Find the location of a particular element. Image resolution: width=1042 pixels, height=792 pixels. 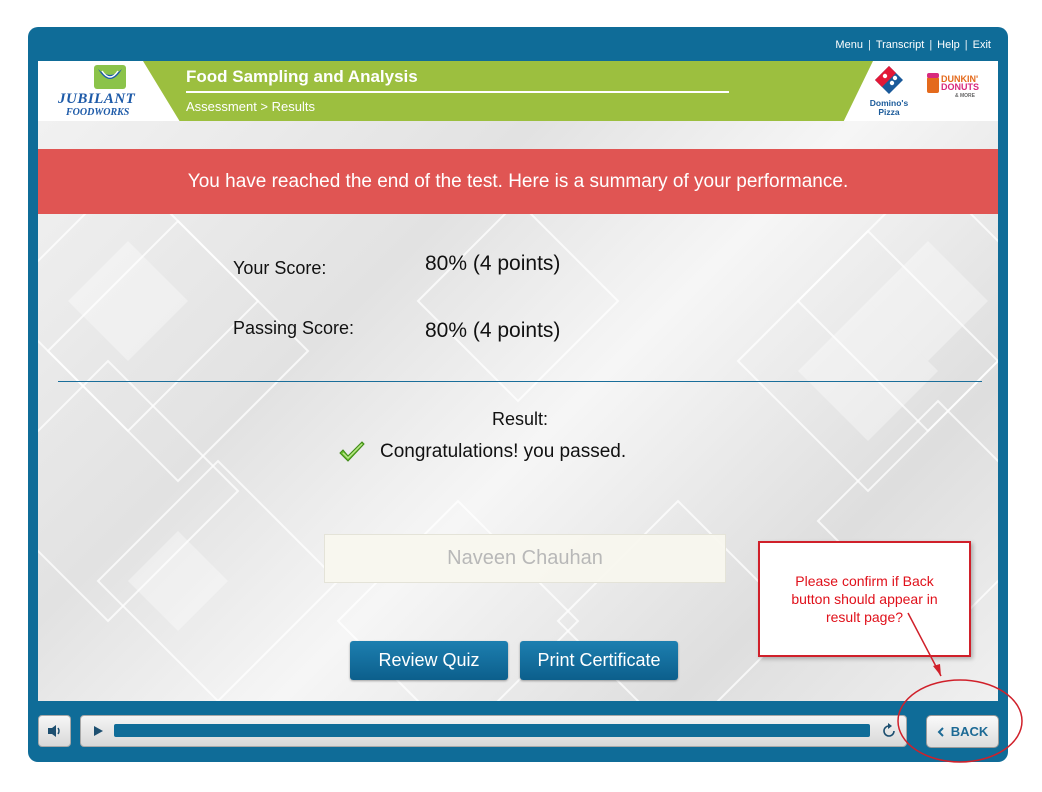

help-link: Help is located at coordinates (948, 45).